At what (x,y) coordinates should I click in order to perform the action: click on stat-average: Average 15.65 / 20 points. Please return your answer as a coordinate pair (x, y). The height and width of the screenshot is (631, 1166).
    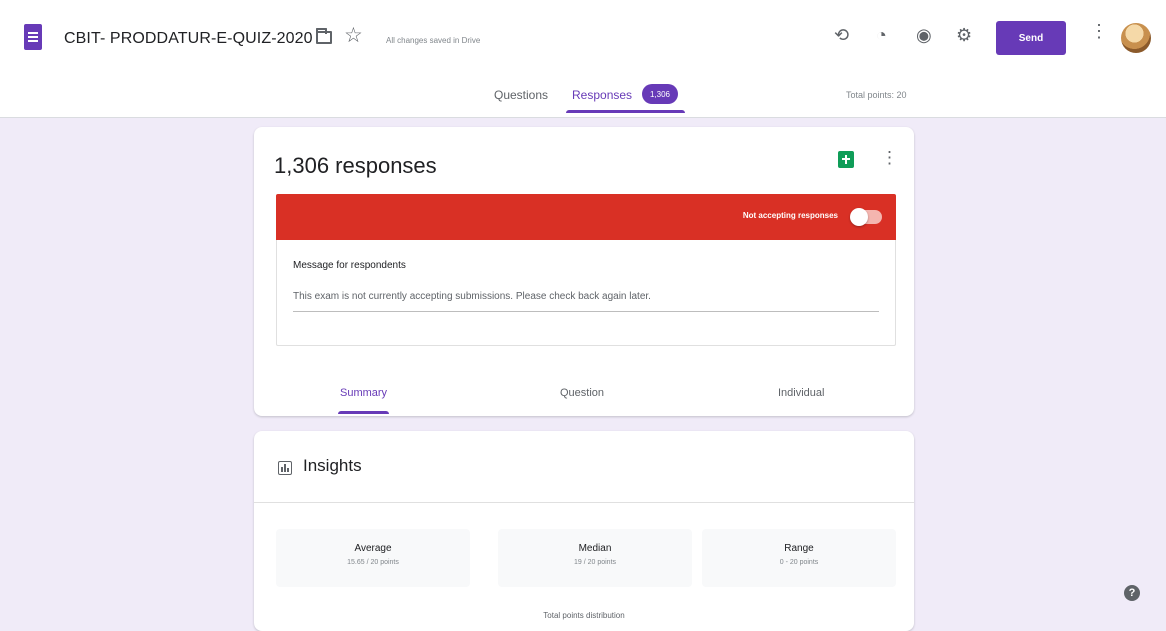
    Looking at the image, I should click on (373, 558).